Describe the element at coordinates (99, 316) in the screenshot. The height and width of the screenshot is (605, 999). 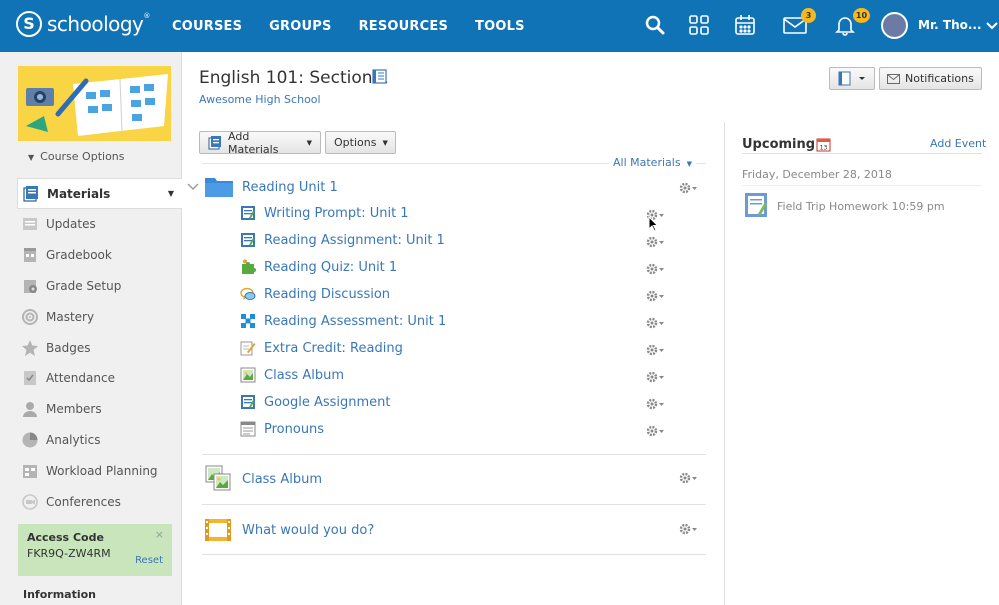
I see `sidebar-item-mastery: Mastery` at that location.